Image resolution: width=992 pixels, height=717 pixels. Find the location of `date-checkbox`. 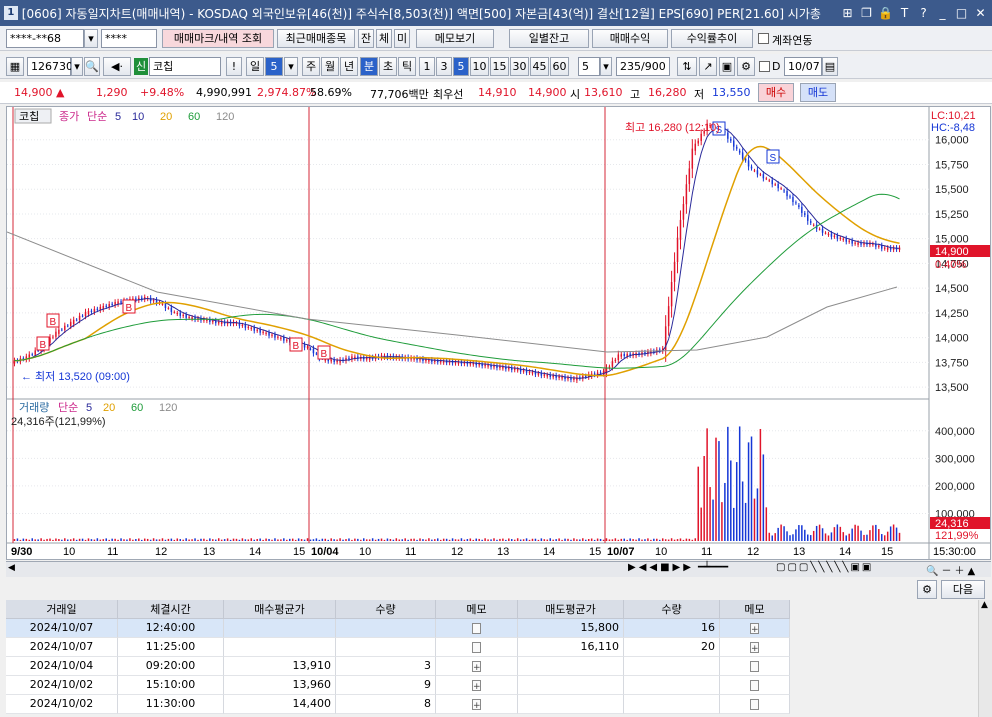

date-checkbox is located at coordinates (764, 66).